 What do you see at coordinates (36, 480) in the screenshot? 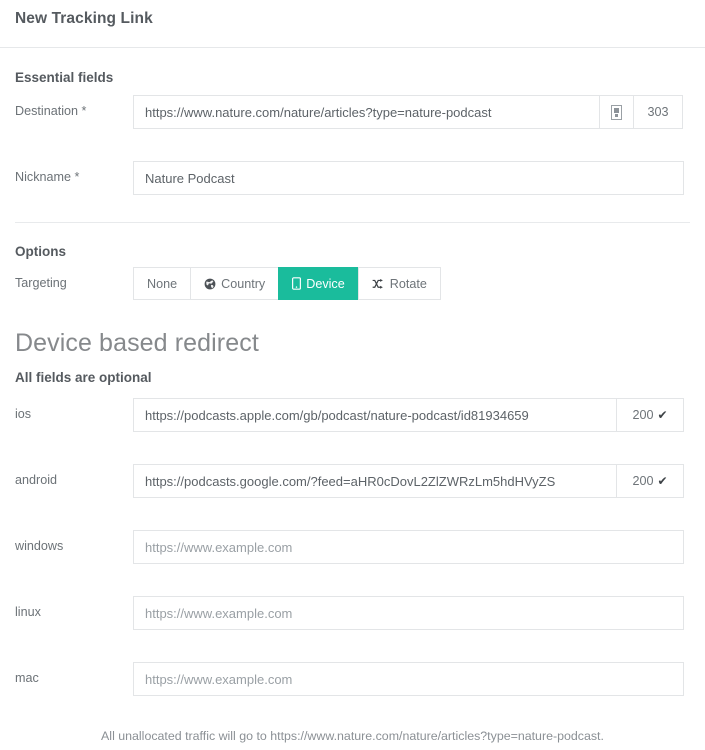
I see `android-label: android` at bounding box center [36, 480].